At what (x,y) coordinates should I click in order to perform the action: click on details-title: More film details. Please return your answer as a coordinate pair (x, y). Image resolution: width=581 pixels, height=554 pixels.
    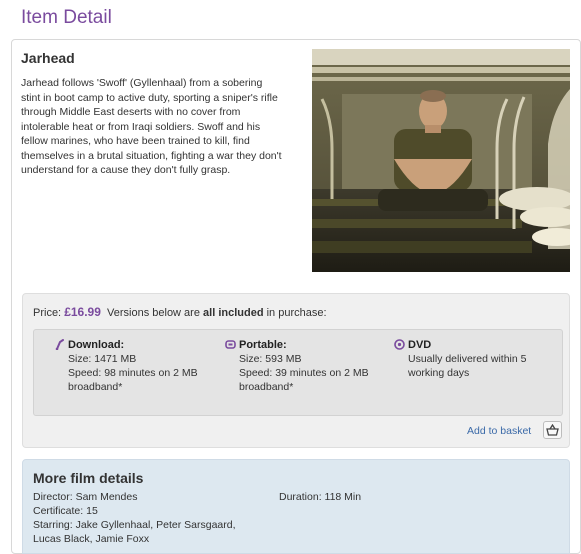
    Looking at the image, I should click on (88, 478).